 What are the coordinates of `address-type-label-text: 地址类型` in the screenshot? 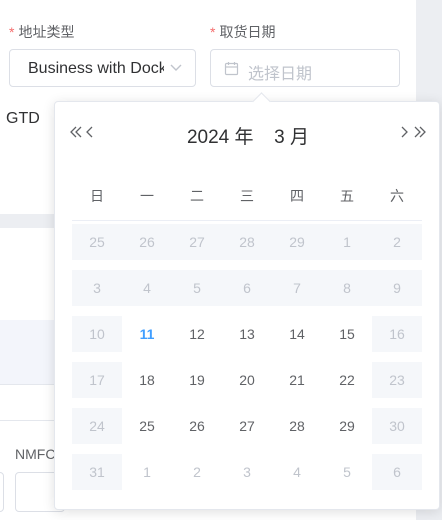 It's located at (46, 32).